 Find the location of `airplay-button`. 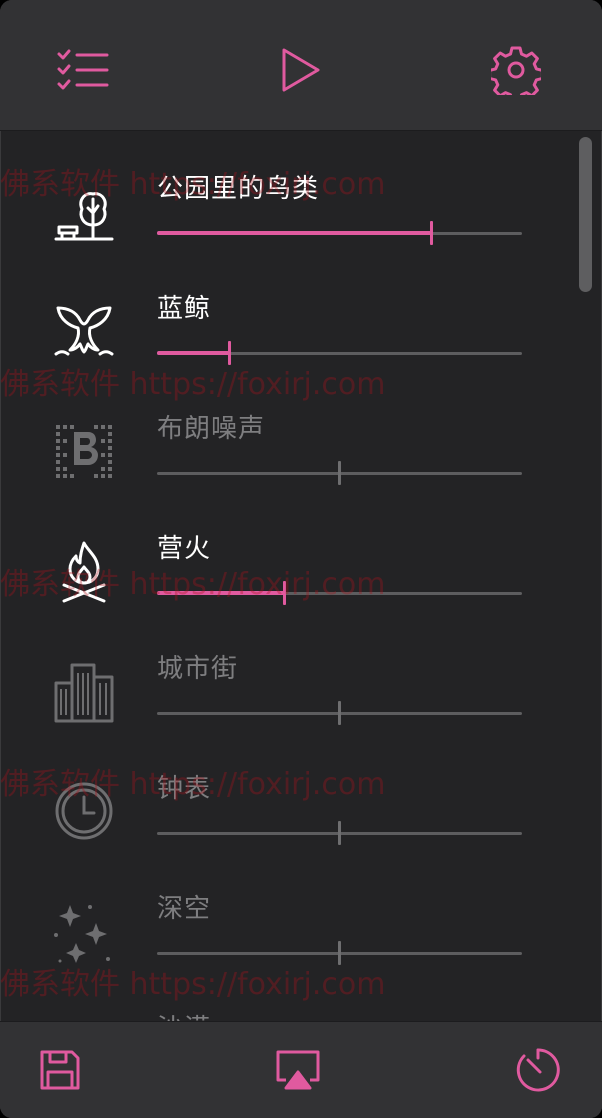

airplay-button is located at coordinates (298, 1070).